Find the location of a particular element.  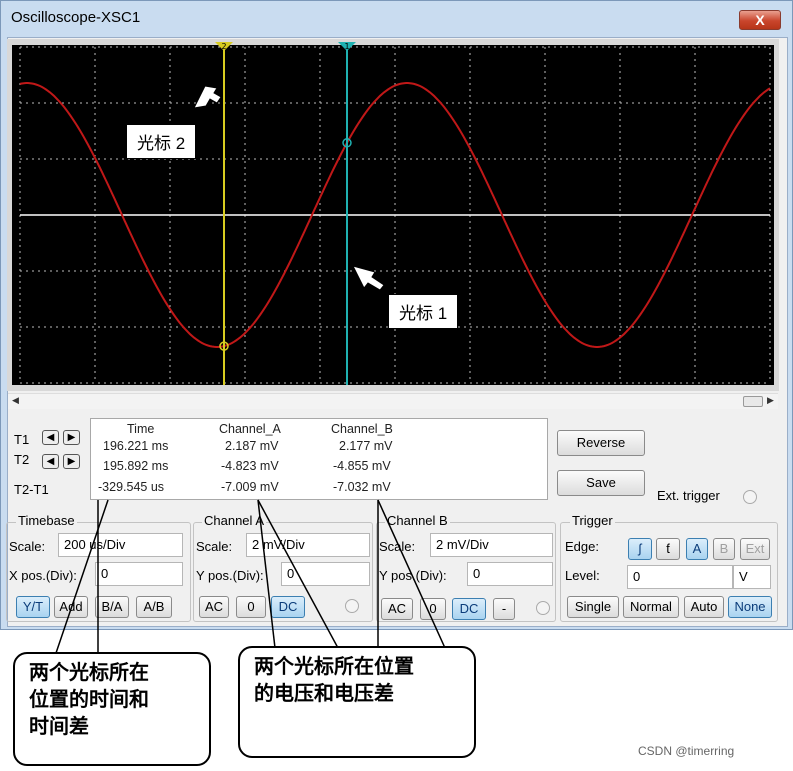

cursor2-callout: 光标 2 is located at coordinates (161, 141).